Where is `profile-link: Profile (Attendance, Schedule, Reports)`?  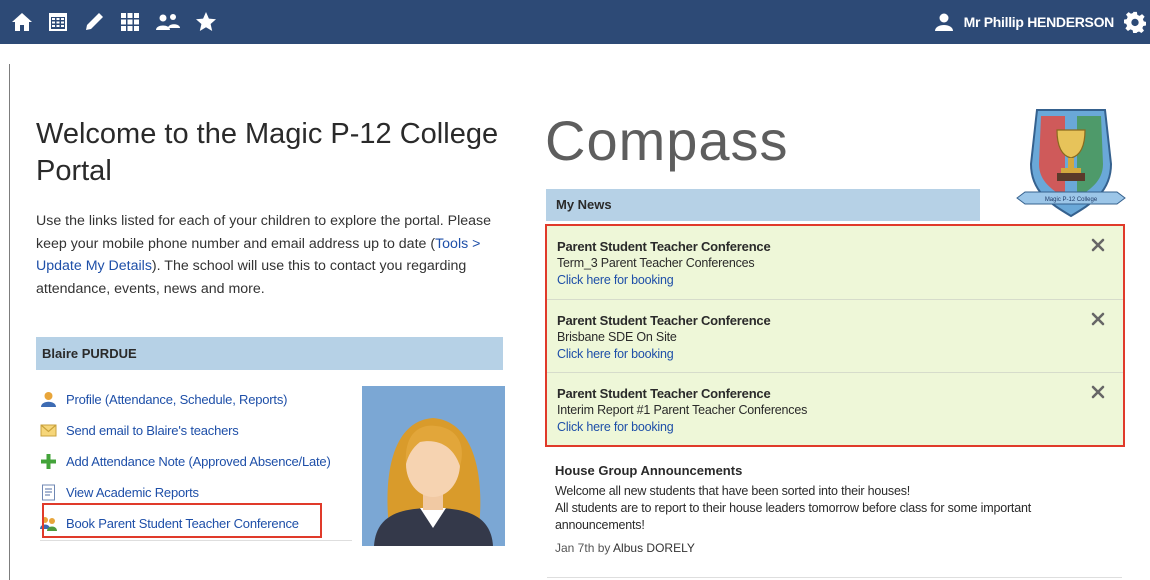 profile-link: Profile (Attendance, Schedule, Reports) is located at coordinates (200, 399).